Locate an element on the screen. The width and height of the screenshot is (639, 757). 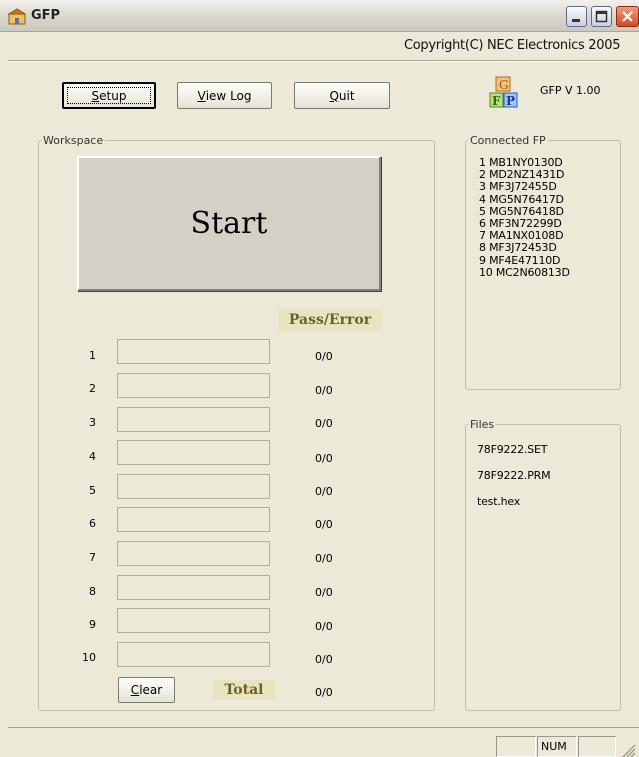
view-log-button: View Log is located at coordinates (224, 95).